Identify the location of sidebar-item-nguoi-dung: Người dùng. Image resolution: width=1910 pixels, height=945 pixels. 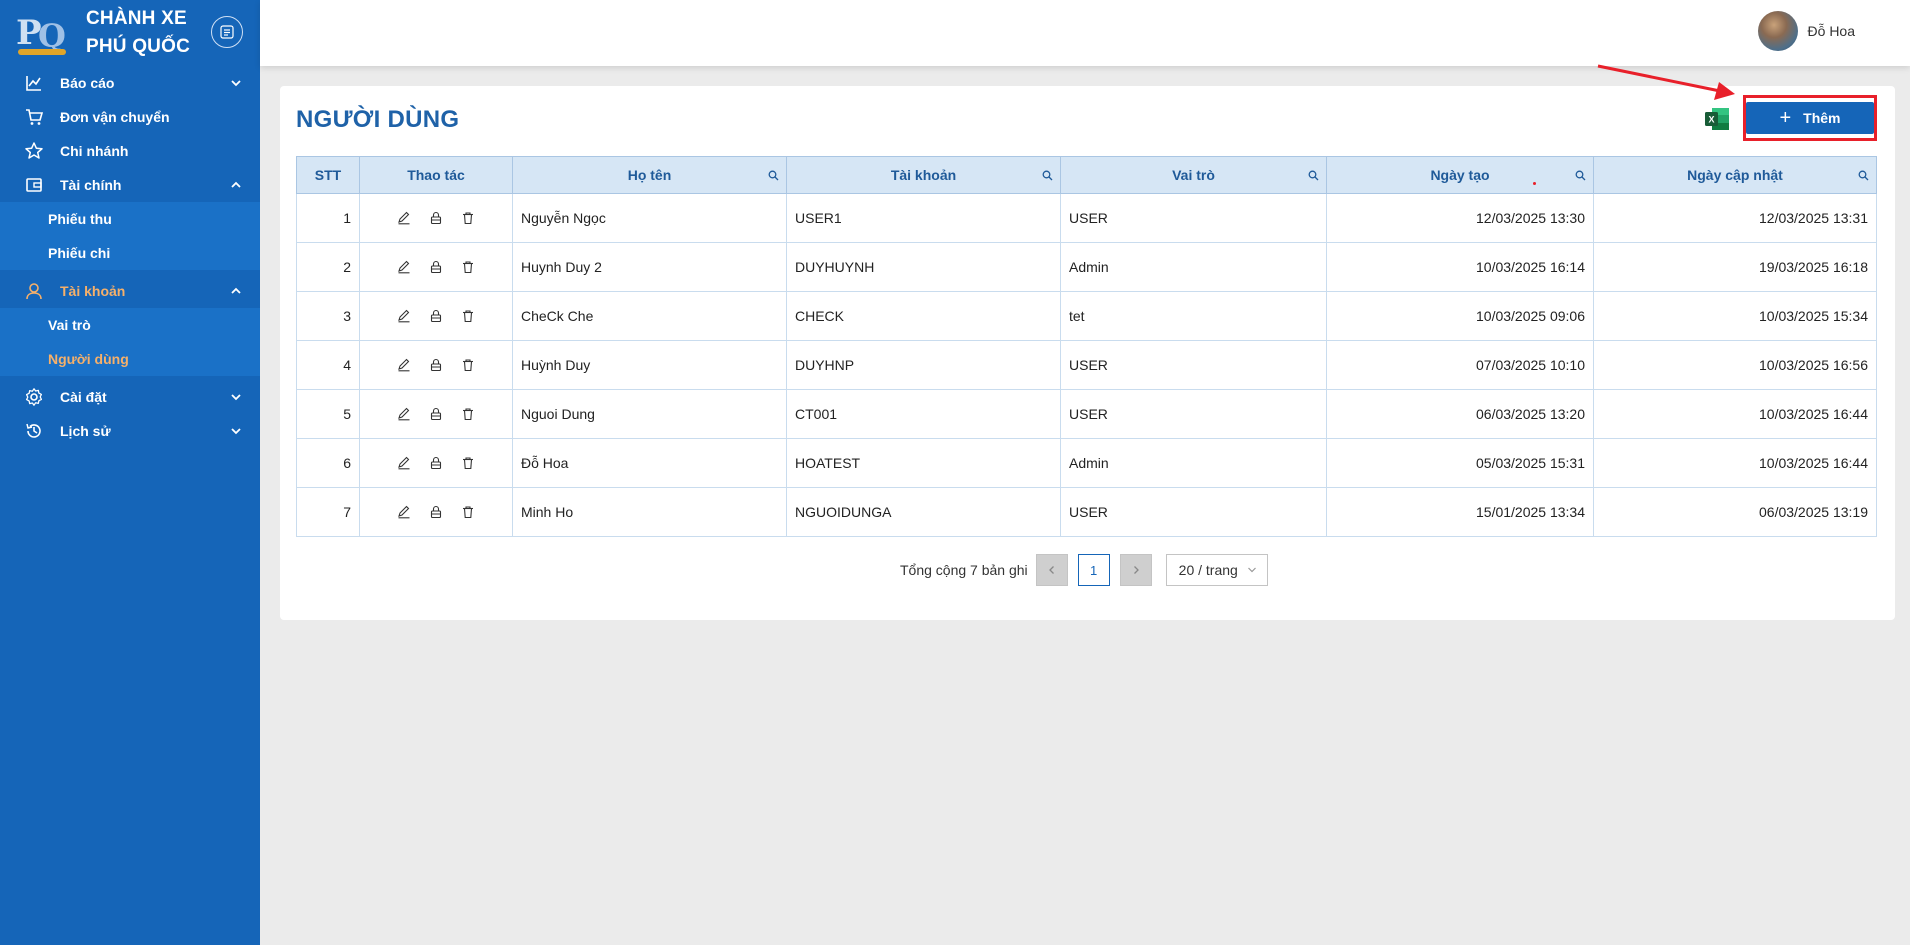
(130, 359).